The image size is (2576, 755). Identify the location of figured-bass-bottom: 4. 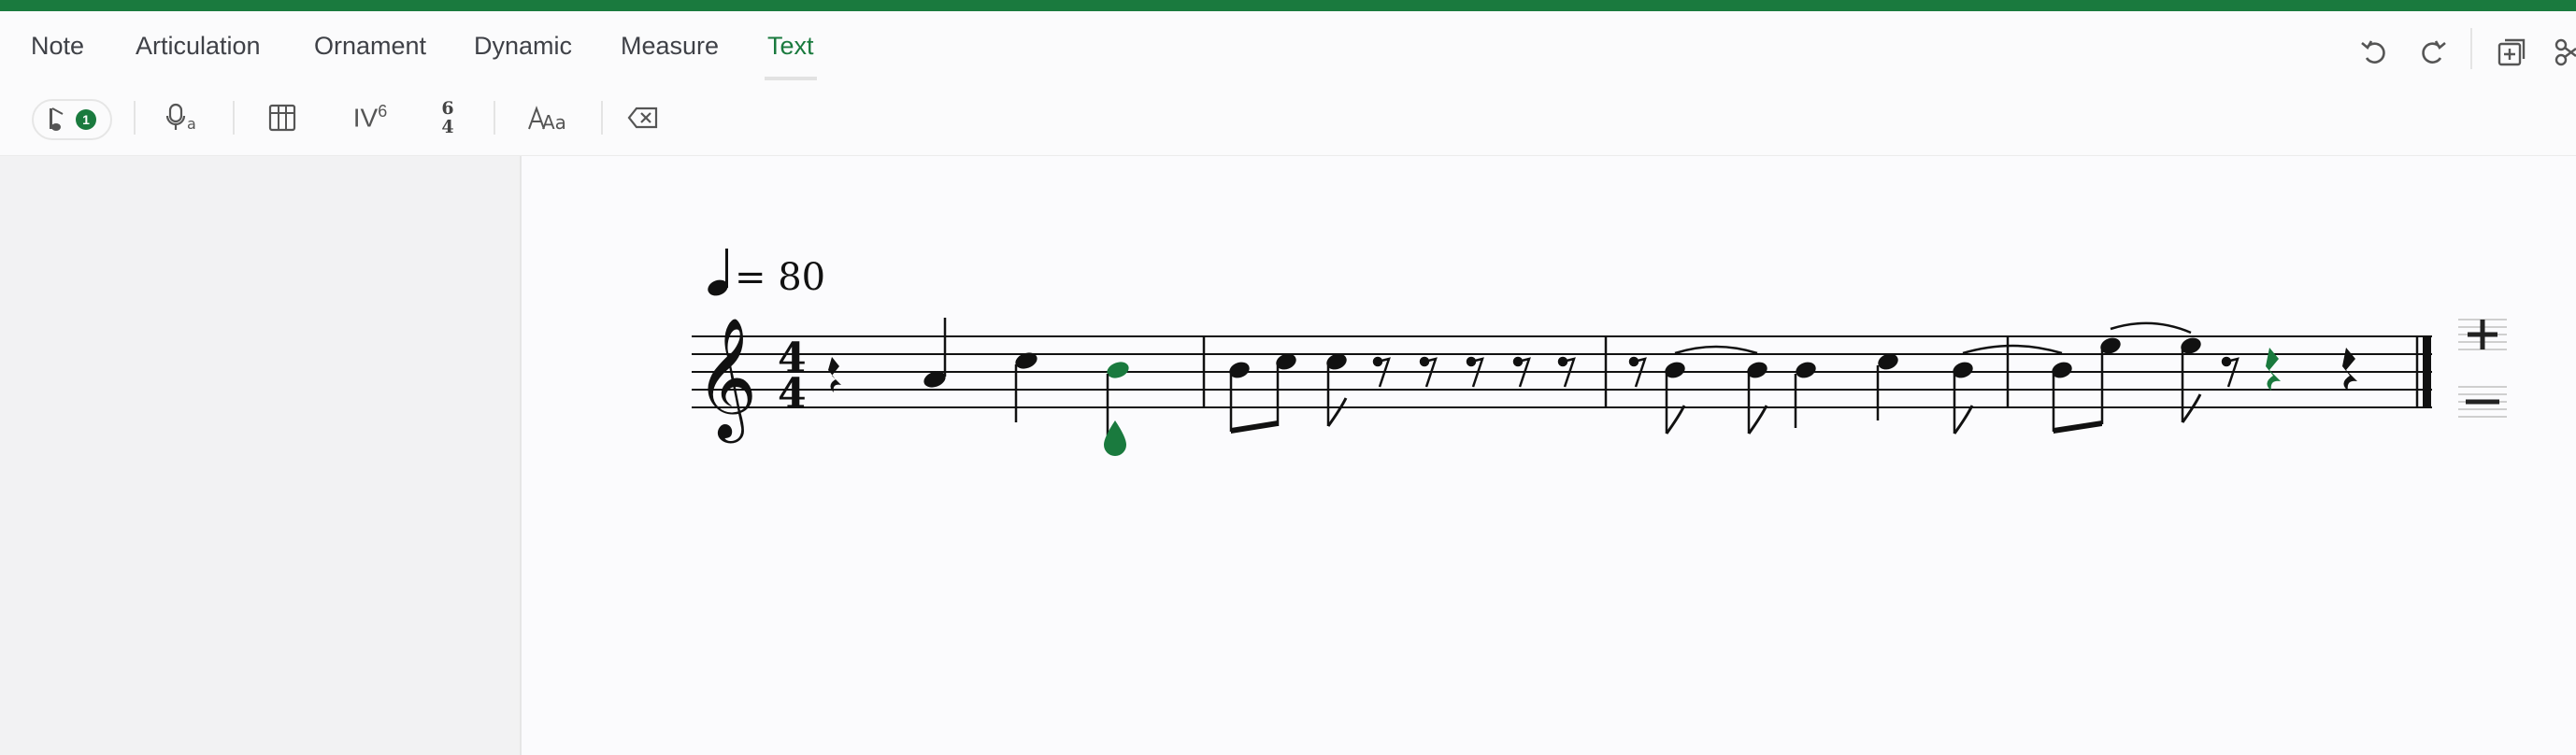
(447, 127).